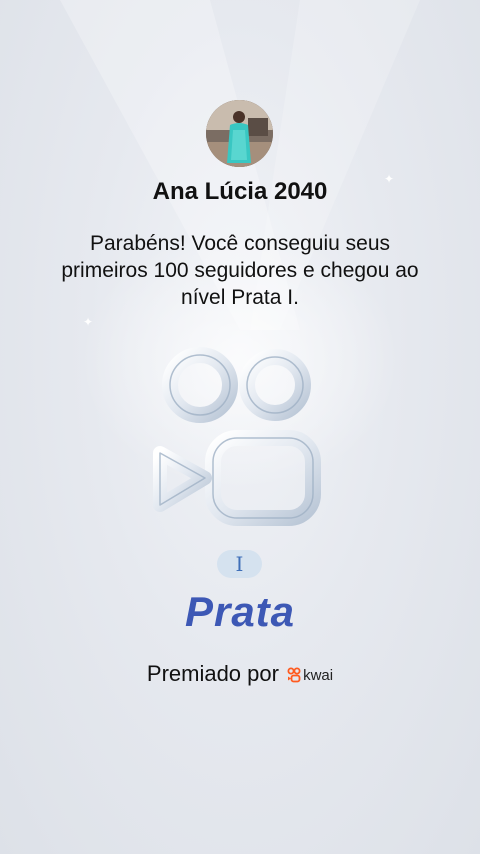 The height and width of the screenshot is (854, 480). What do you see at coordinates (240, 191) in the screenshot?
I see `profile-name: Ana Lúcia 2040` at bounding box center [240, 191].